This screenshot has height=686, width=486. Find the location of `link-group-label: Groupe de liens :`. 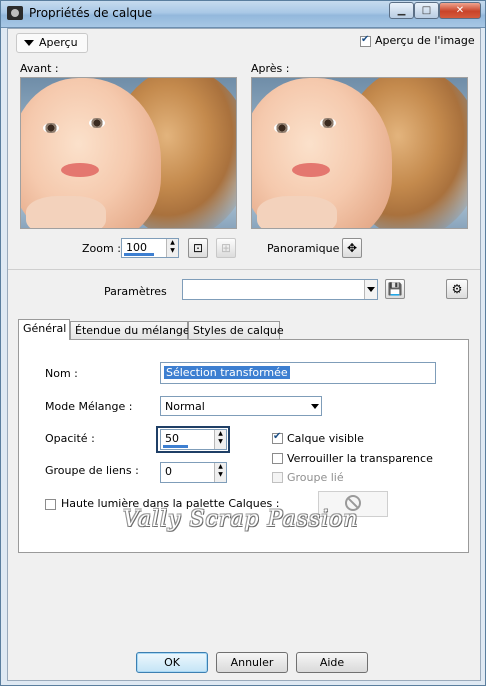

link-group-label: Groupe de liens : is located at coordinates (92, 470).